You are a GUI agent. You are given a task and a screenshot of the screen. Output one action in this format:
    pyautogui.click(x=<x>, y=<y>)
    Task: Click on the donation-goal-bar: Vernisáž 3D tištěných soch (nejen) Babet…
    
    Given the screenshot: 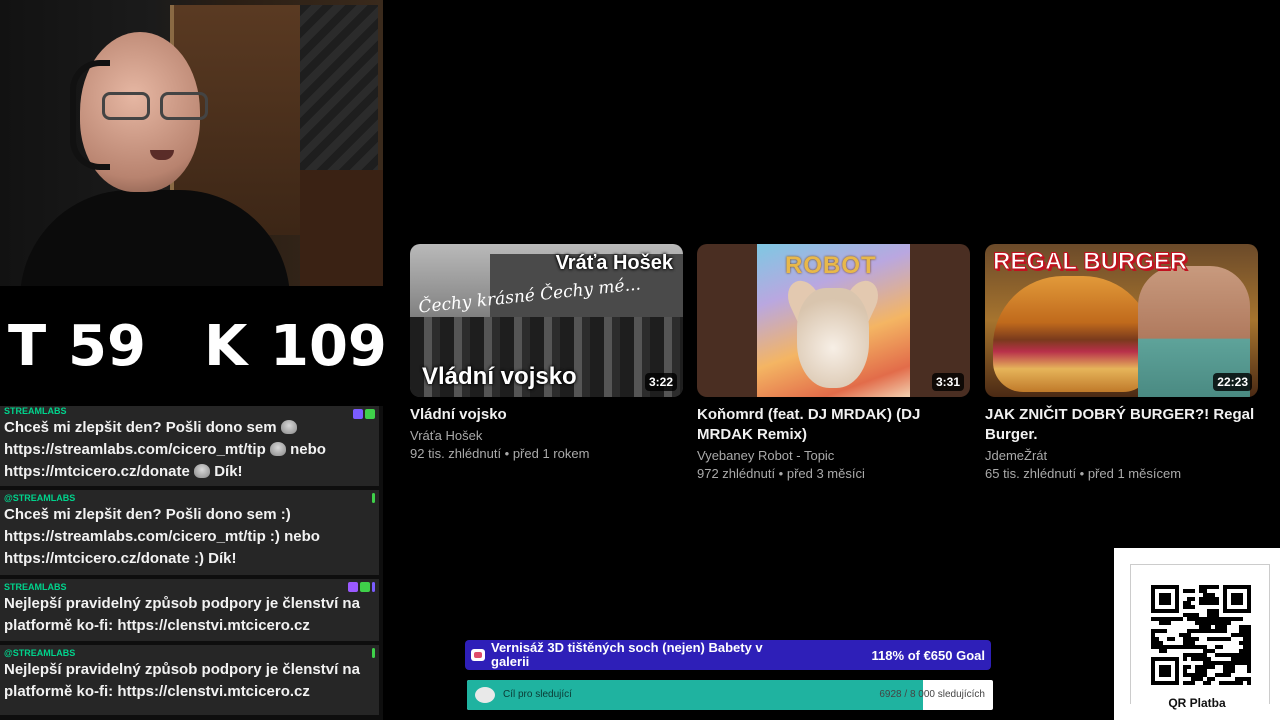 What is the action you would take?
    pyautogui.click(x=728, y=655)
    